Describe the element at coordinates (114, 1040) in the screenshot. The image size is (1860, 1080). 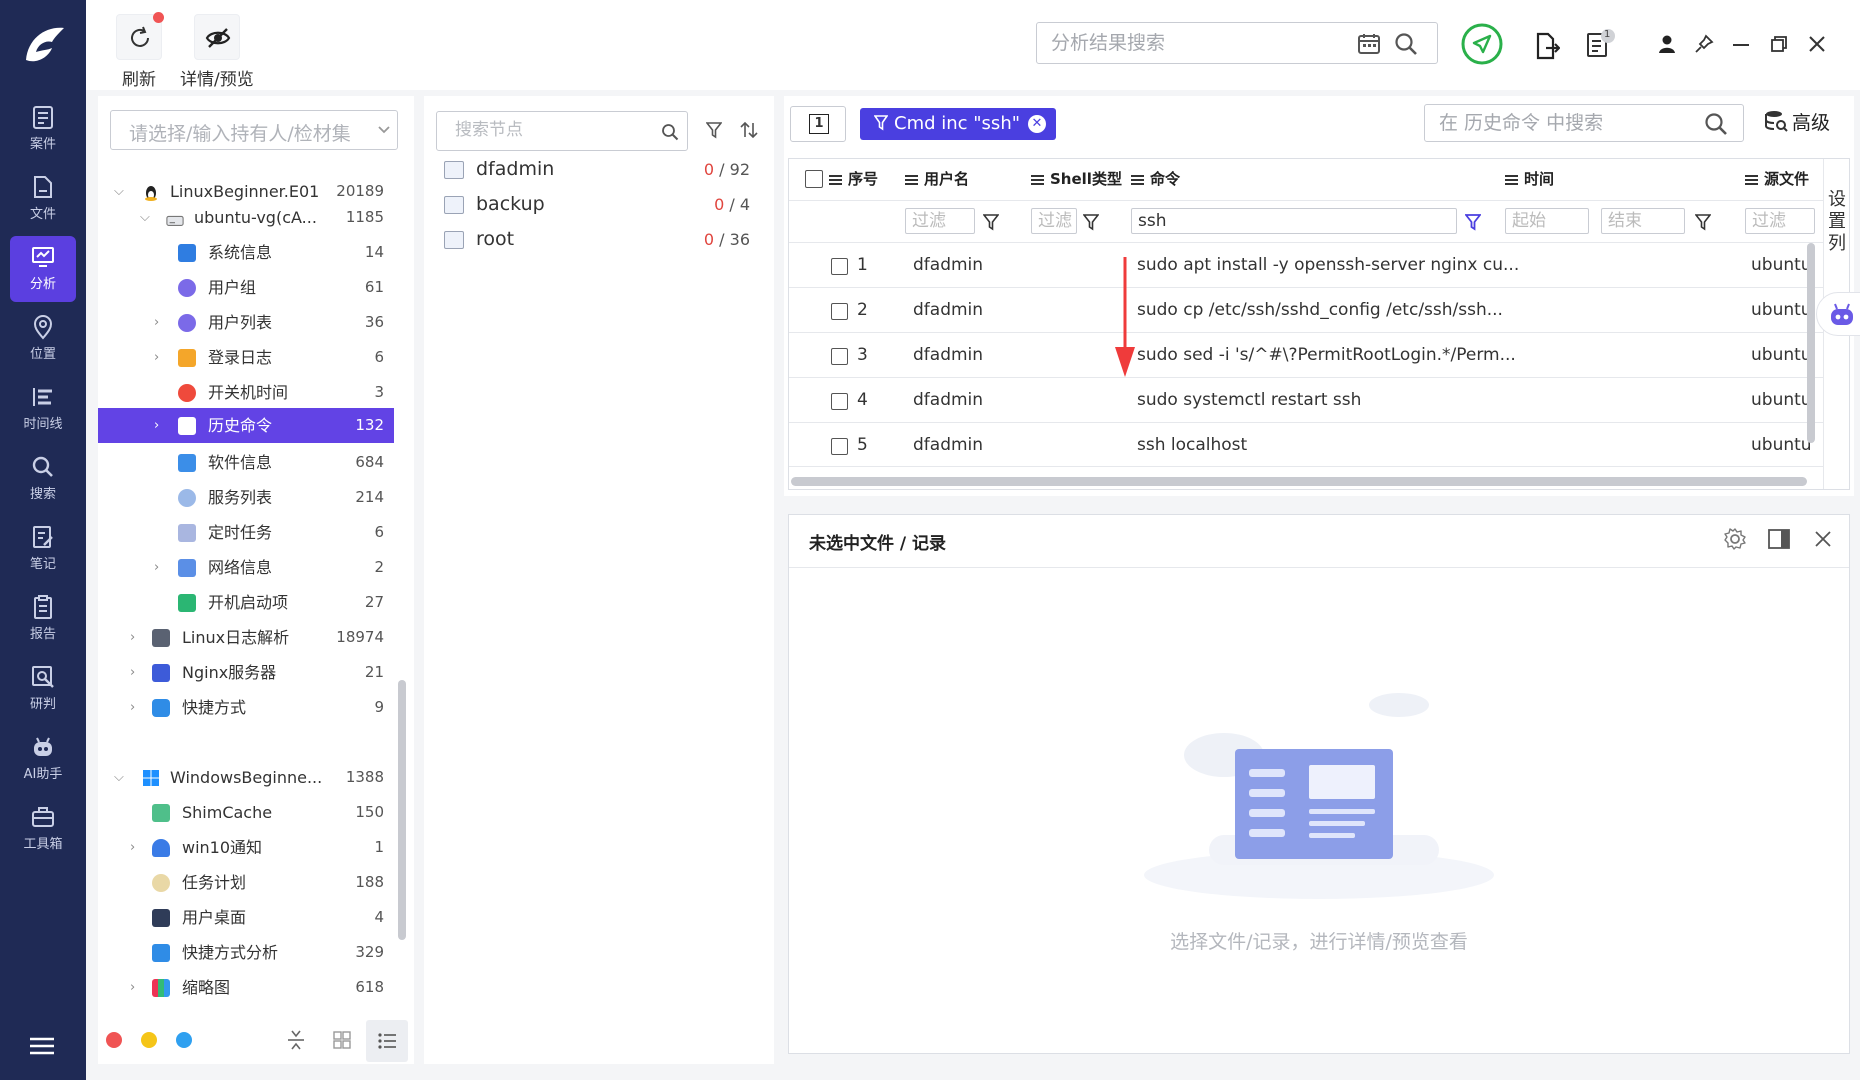
I see `red-dot-icon` at that location.